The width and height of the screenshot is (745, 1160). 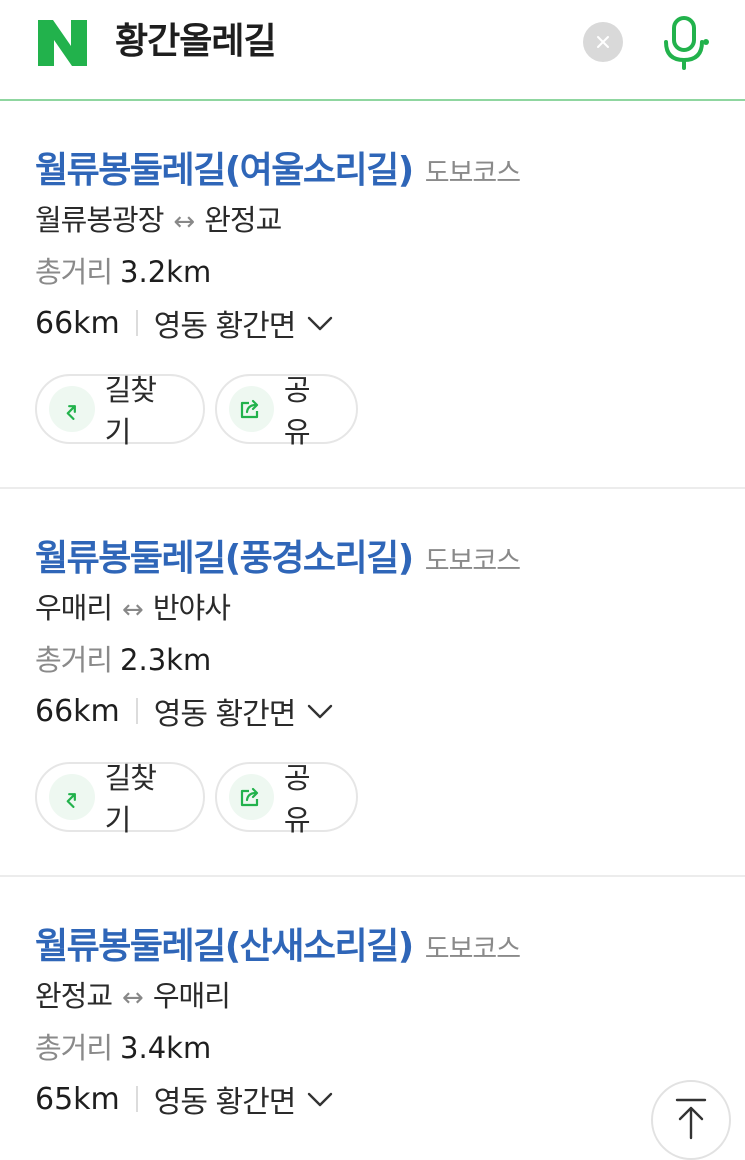 I want to click on result-location: 65km 영동 황간면, so click(x=184, y=1099).